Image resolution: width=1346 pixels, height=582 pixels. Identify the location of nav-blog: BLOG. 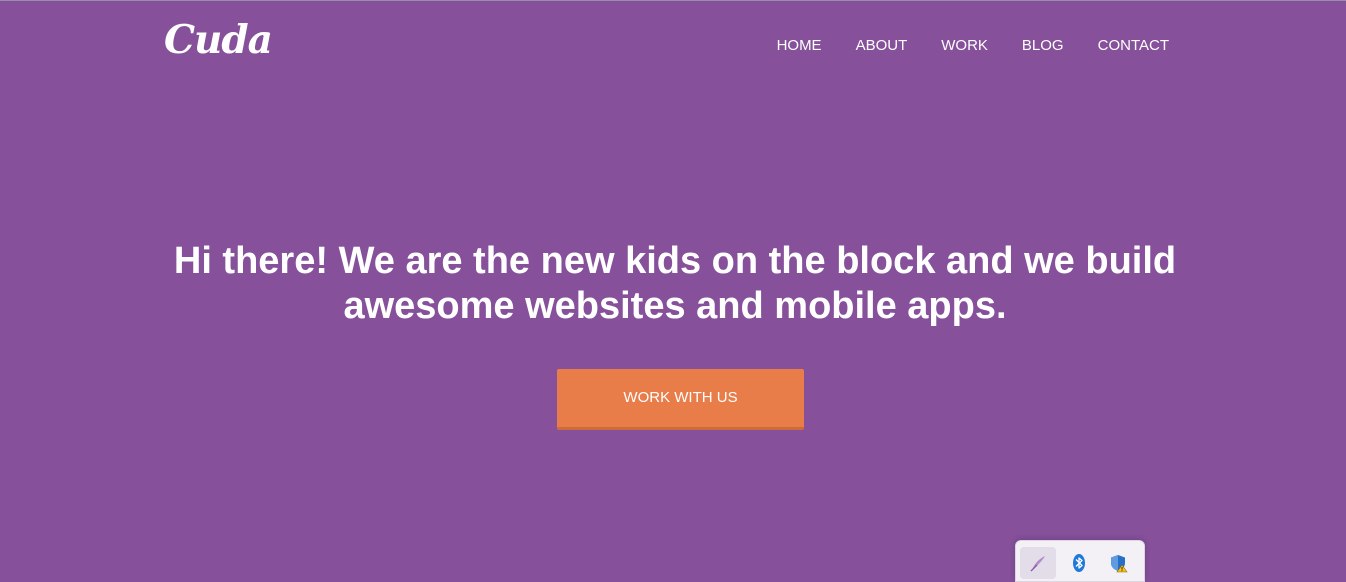
(1043, 45).